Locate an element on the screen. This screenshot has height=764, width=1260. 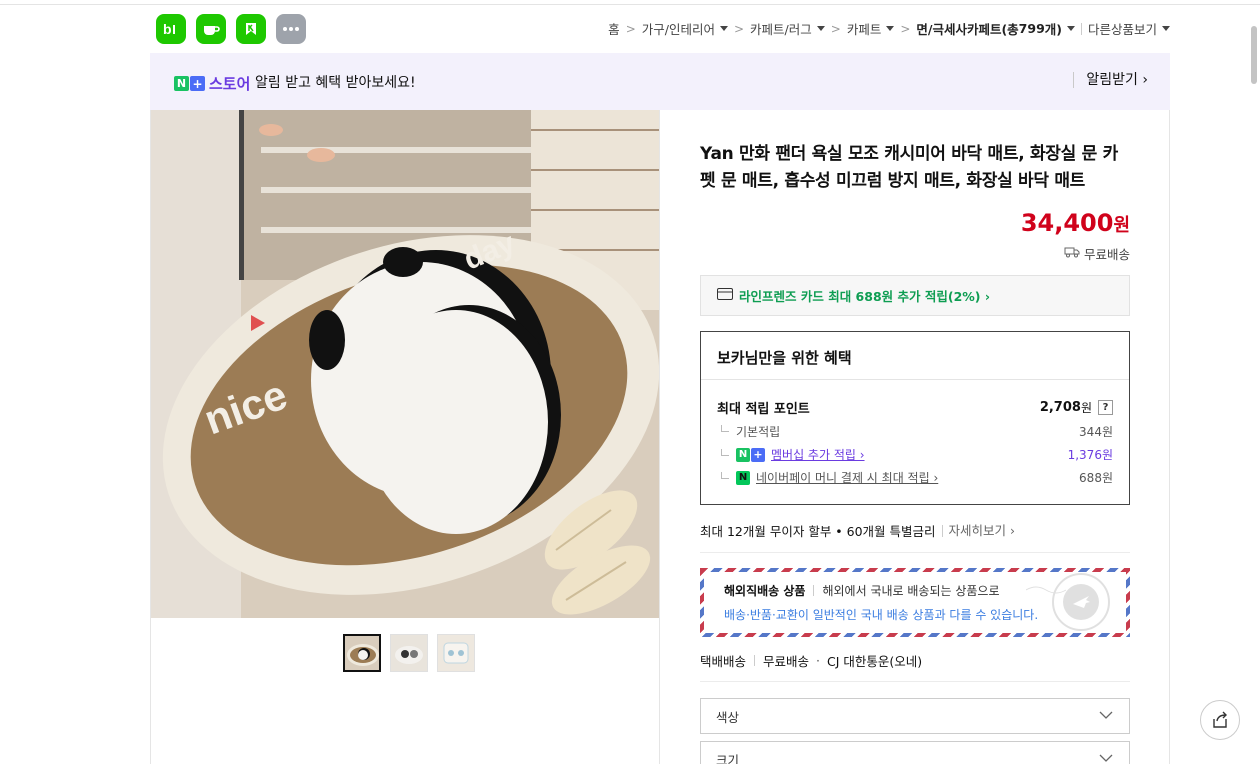
max-points-row: 최대 적립 포인트 2,708 원 ? is located at coordinates (915, 407).